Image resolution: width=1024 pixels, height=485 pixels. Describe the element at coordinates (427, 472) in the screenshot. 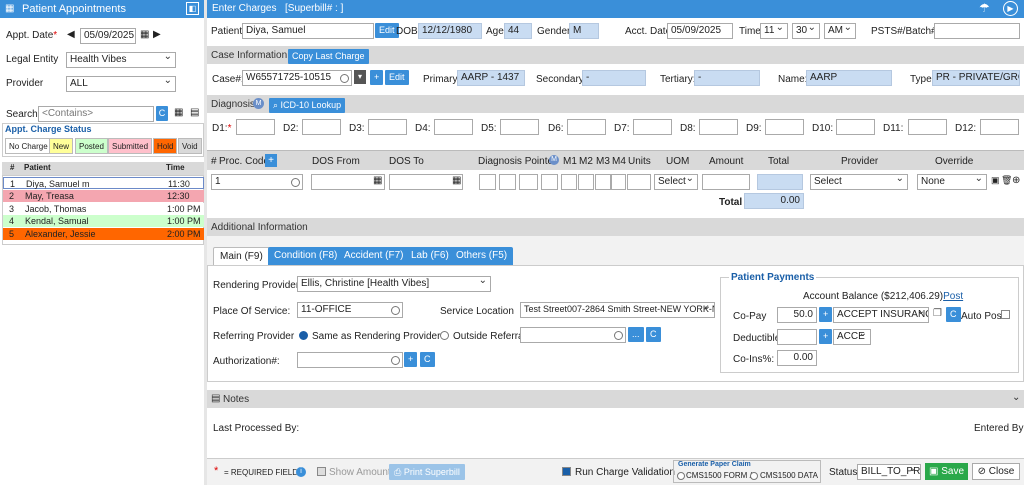

I see `print-superbill-button: ⎙ Print Superbill` at that location.